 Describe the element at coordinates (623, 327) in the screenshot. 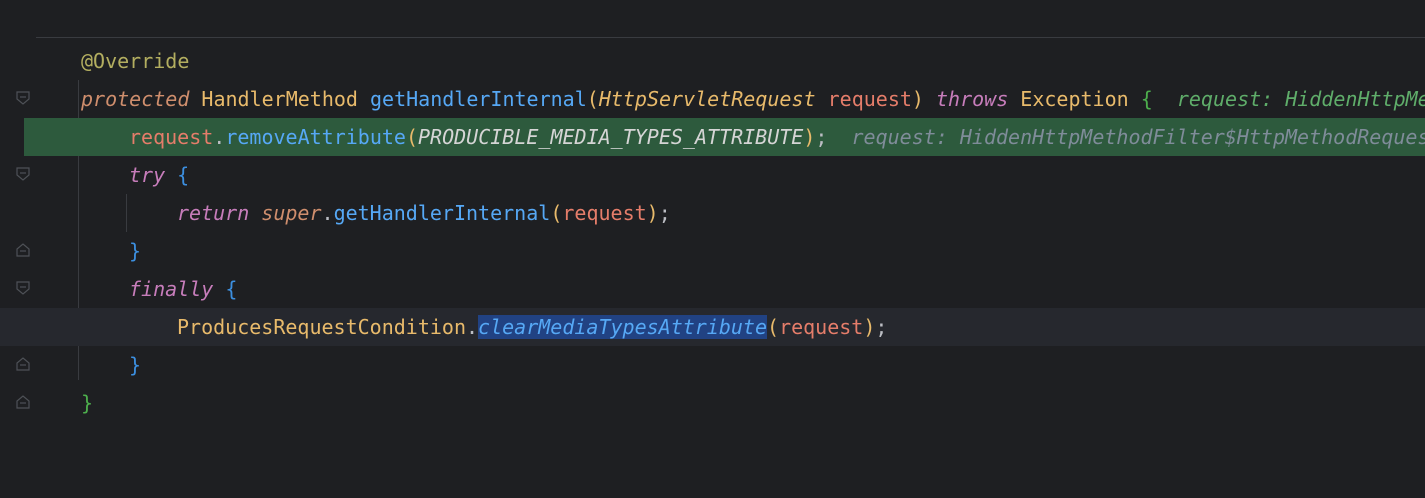

I see `selected-method-call: clearMediaTypesAttribute` at that location.